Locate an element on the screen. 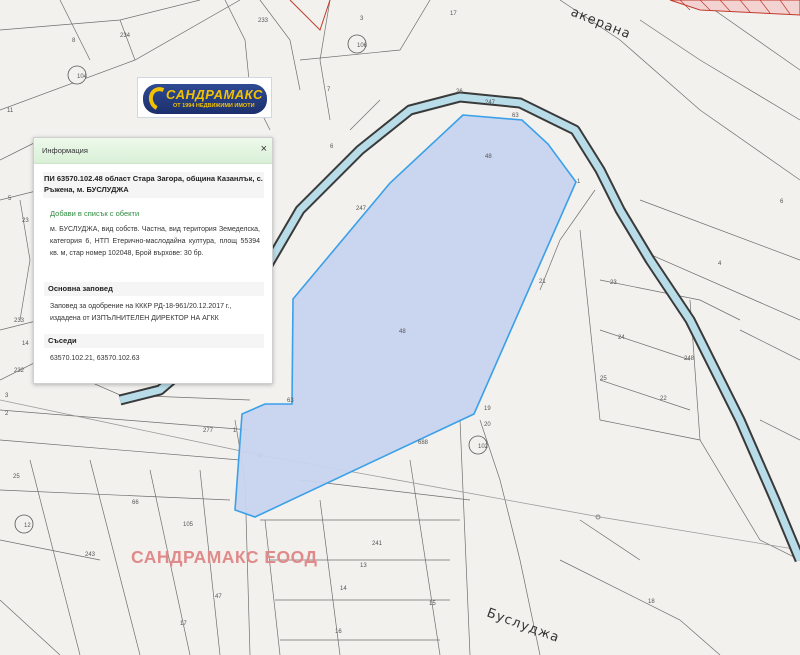 This screenshot has width=800, height=655. logo-subtitle: ОТ 1994 НЕДВИЖИМИ ИМОТИ is located at coordinates (214, 106).